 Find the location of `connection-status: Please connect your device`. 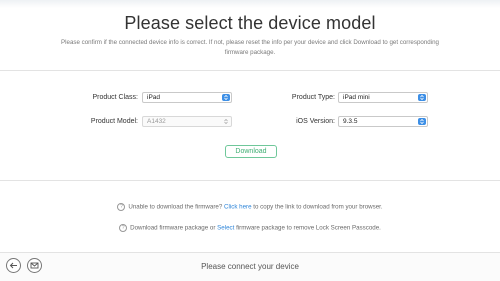

connection-status: Please connect your device is located at coordinates (250, 266).